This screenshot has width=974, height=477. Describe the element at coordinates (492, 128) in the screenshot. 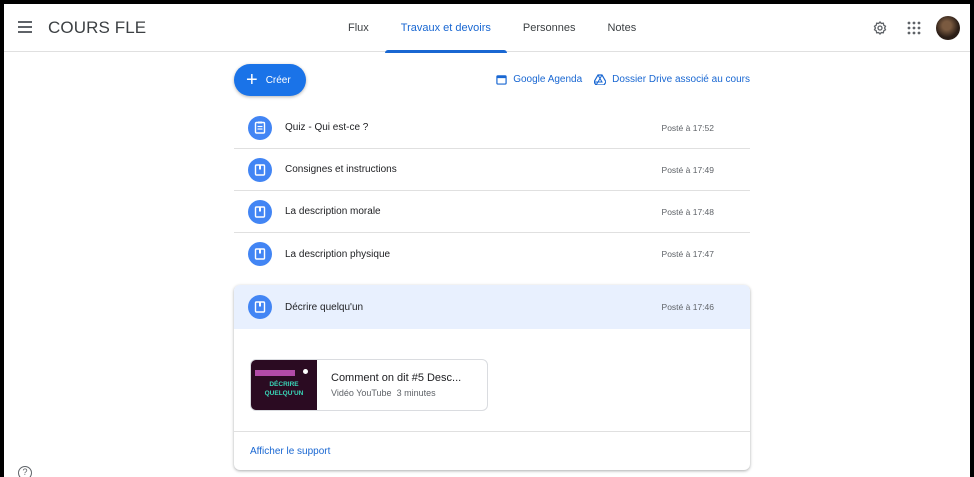

I see `list-item: Quiz - Qui est-ce ? Posté à 17:52` at that location.